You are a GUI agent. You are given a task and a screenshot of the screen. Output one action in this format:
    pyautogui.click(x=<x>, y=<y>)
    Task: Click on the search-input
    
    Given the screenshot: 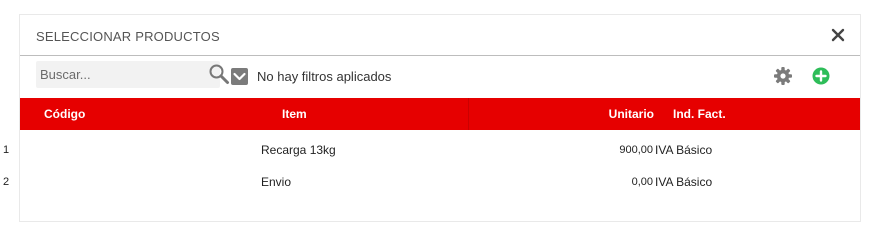 What is the action you would take?
    pyautogui.click(x=113, y=74)
    